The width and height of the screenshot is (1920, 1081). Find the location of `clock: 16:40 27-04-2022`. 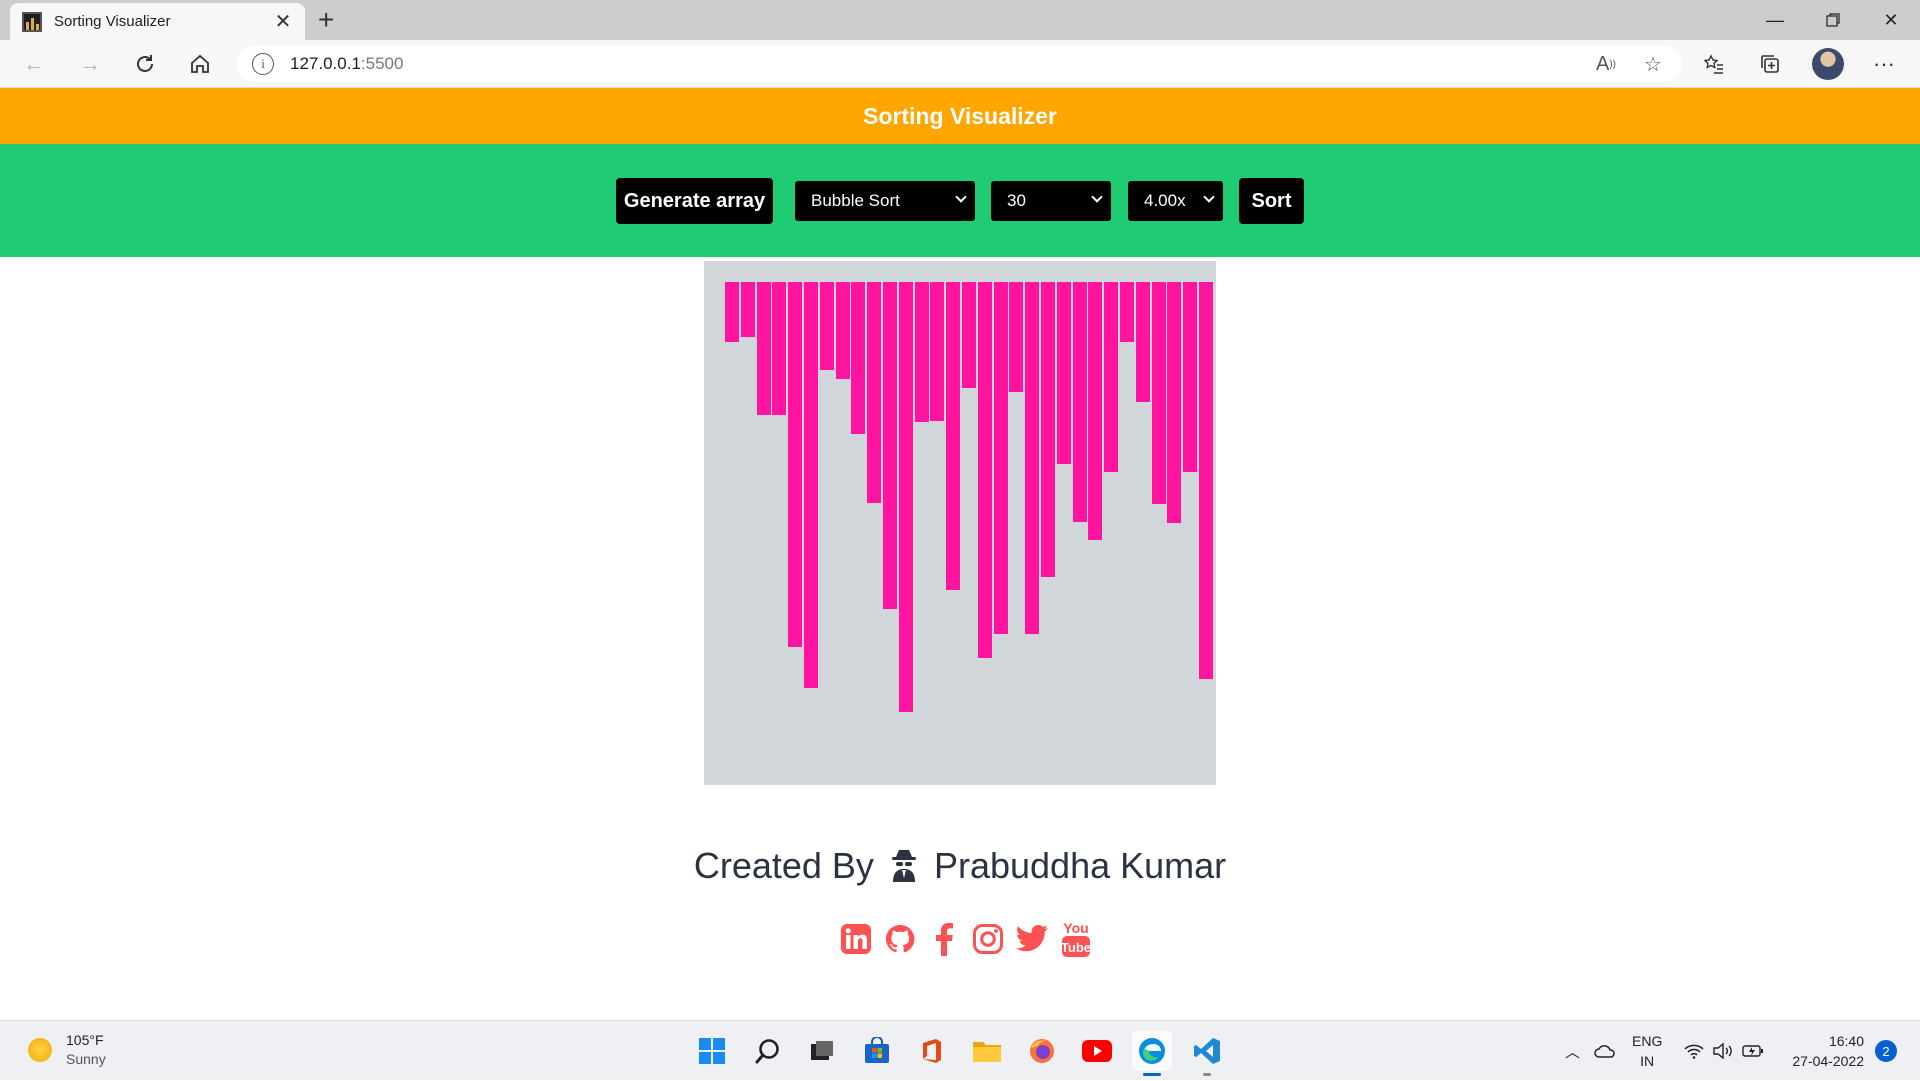

clock: 16:40 27-04-2022 is located at coordinates (1818, 1051).